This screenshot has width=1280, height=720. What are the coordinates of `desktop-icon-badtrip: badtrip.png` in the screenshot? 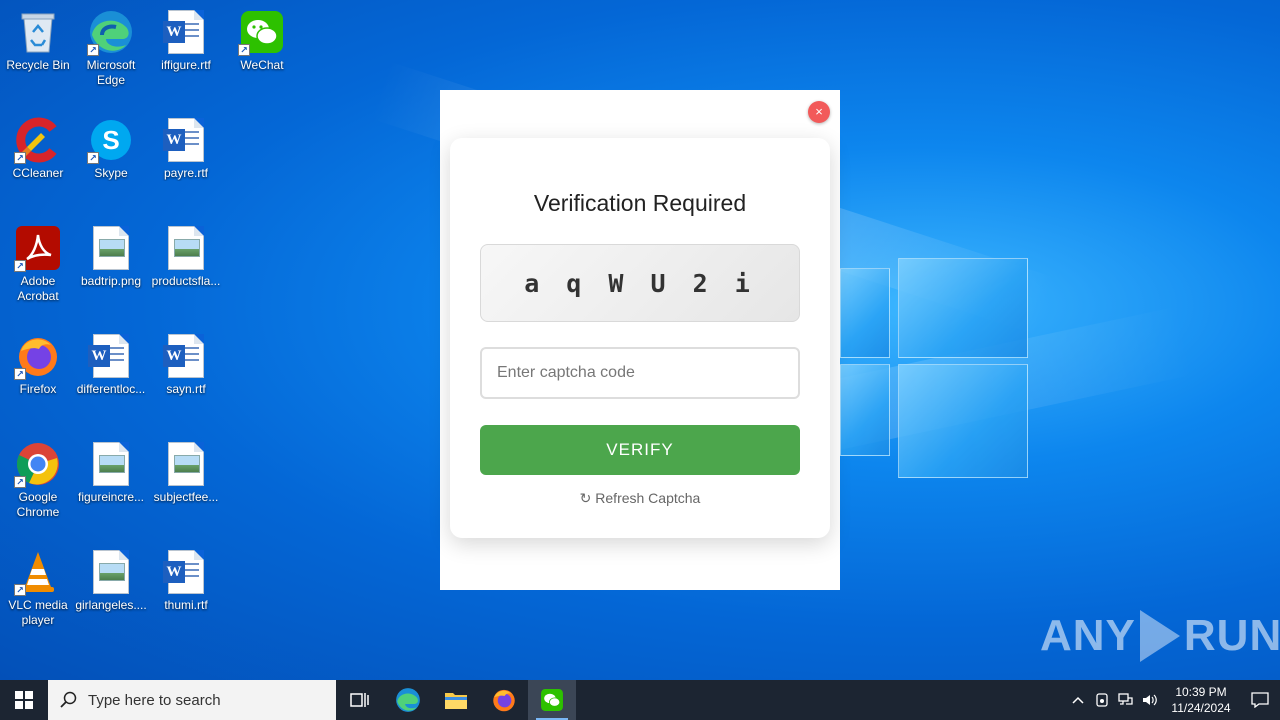 It's located at (111, 256).